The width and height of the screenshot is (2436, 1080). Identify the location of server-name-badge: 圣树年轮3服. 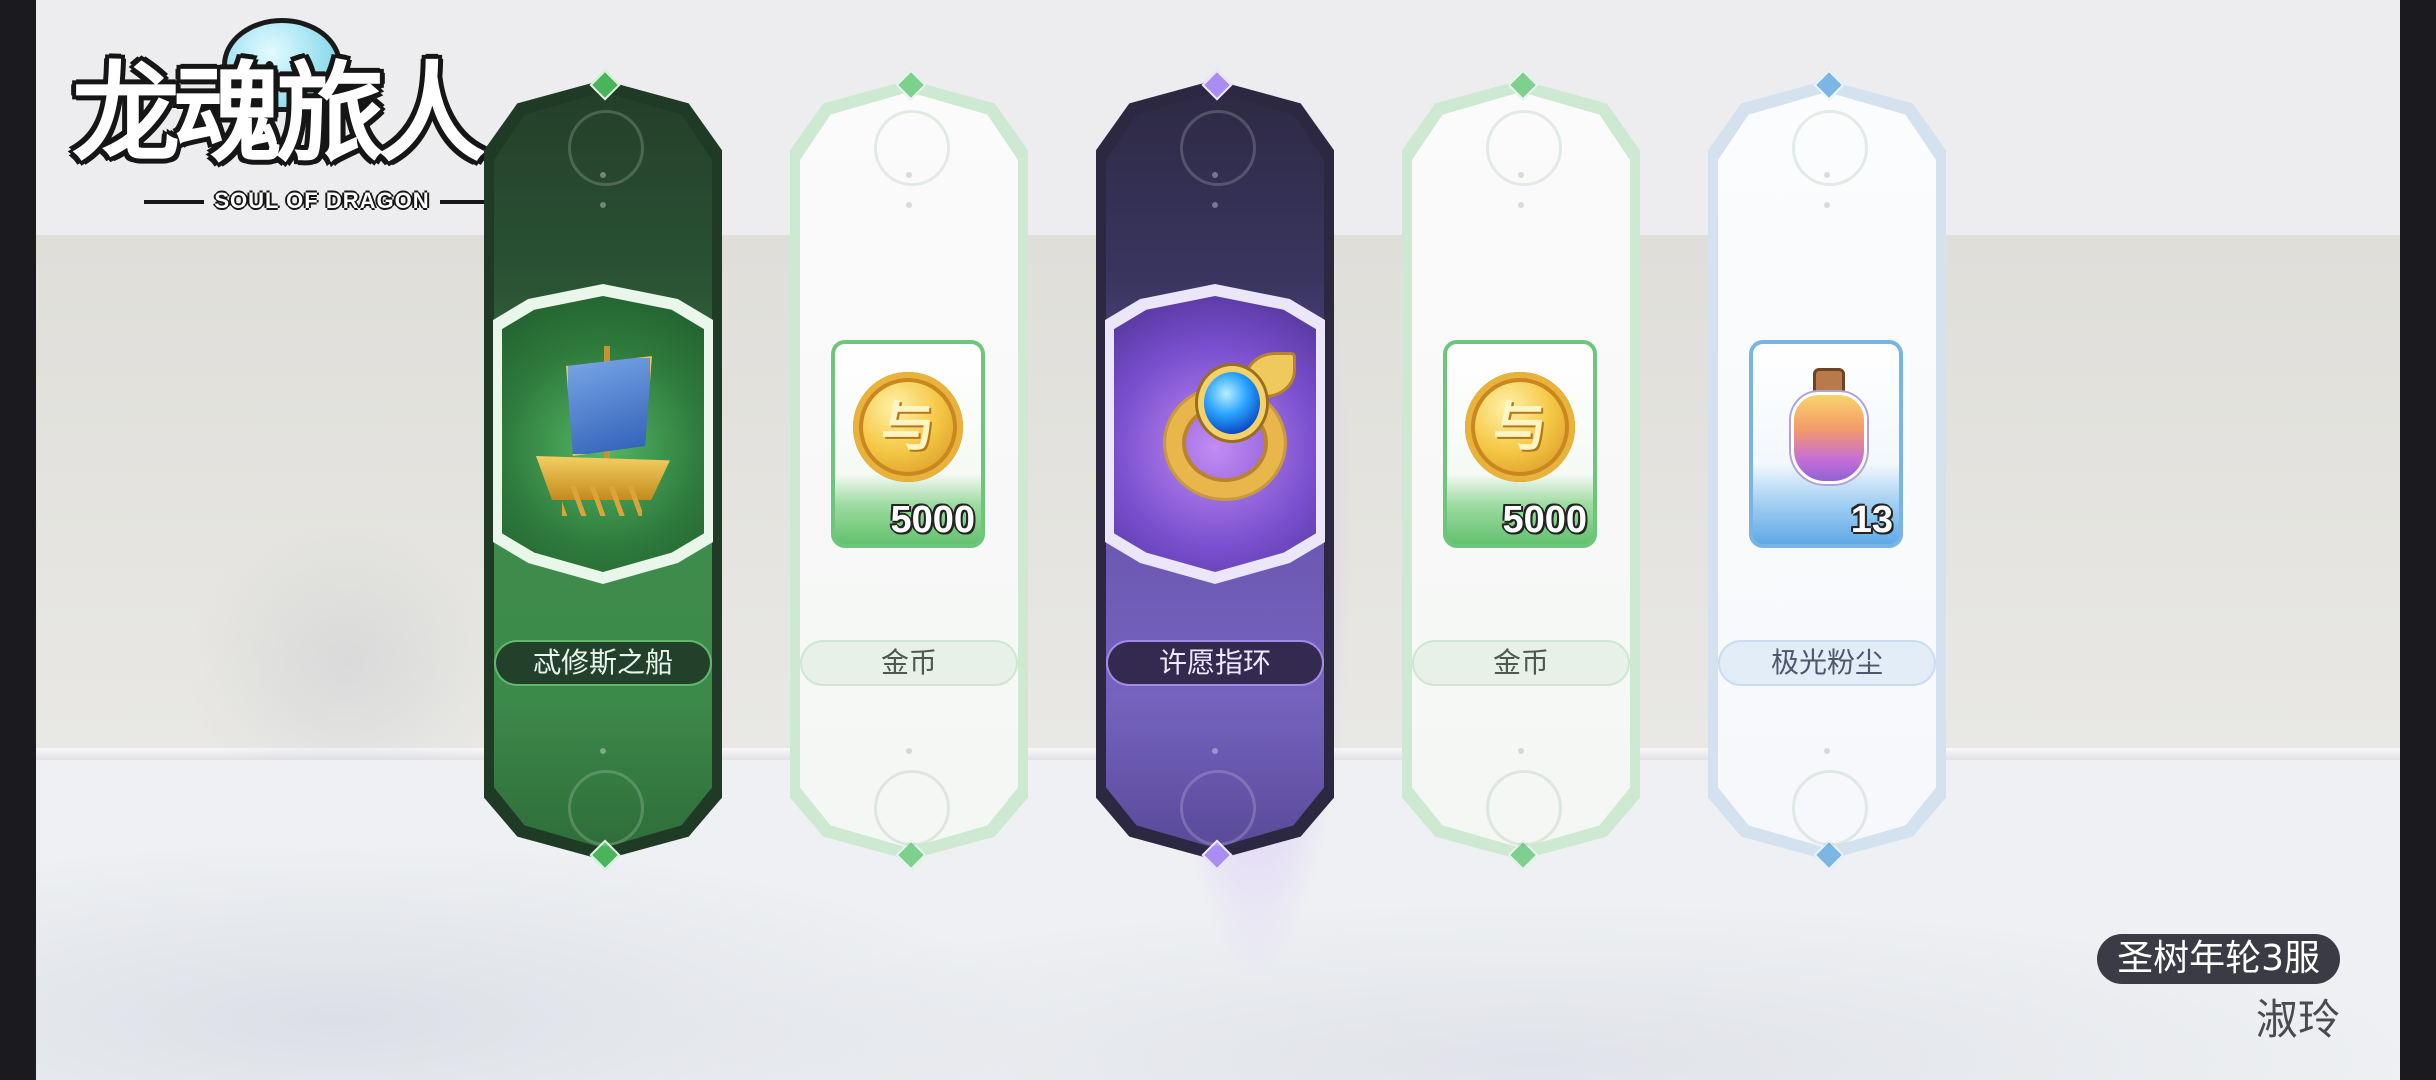
(2218, 959).